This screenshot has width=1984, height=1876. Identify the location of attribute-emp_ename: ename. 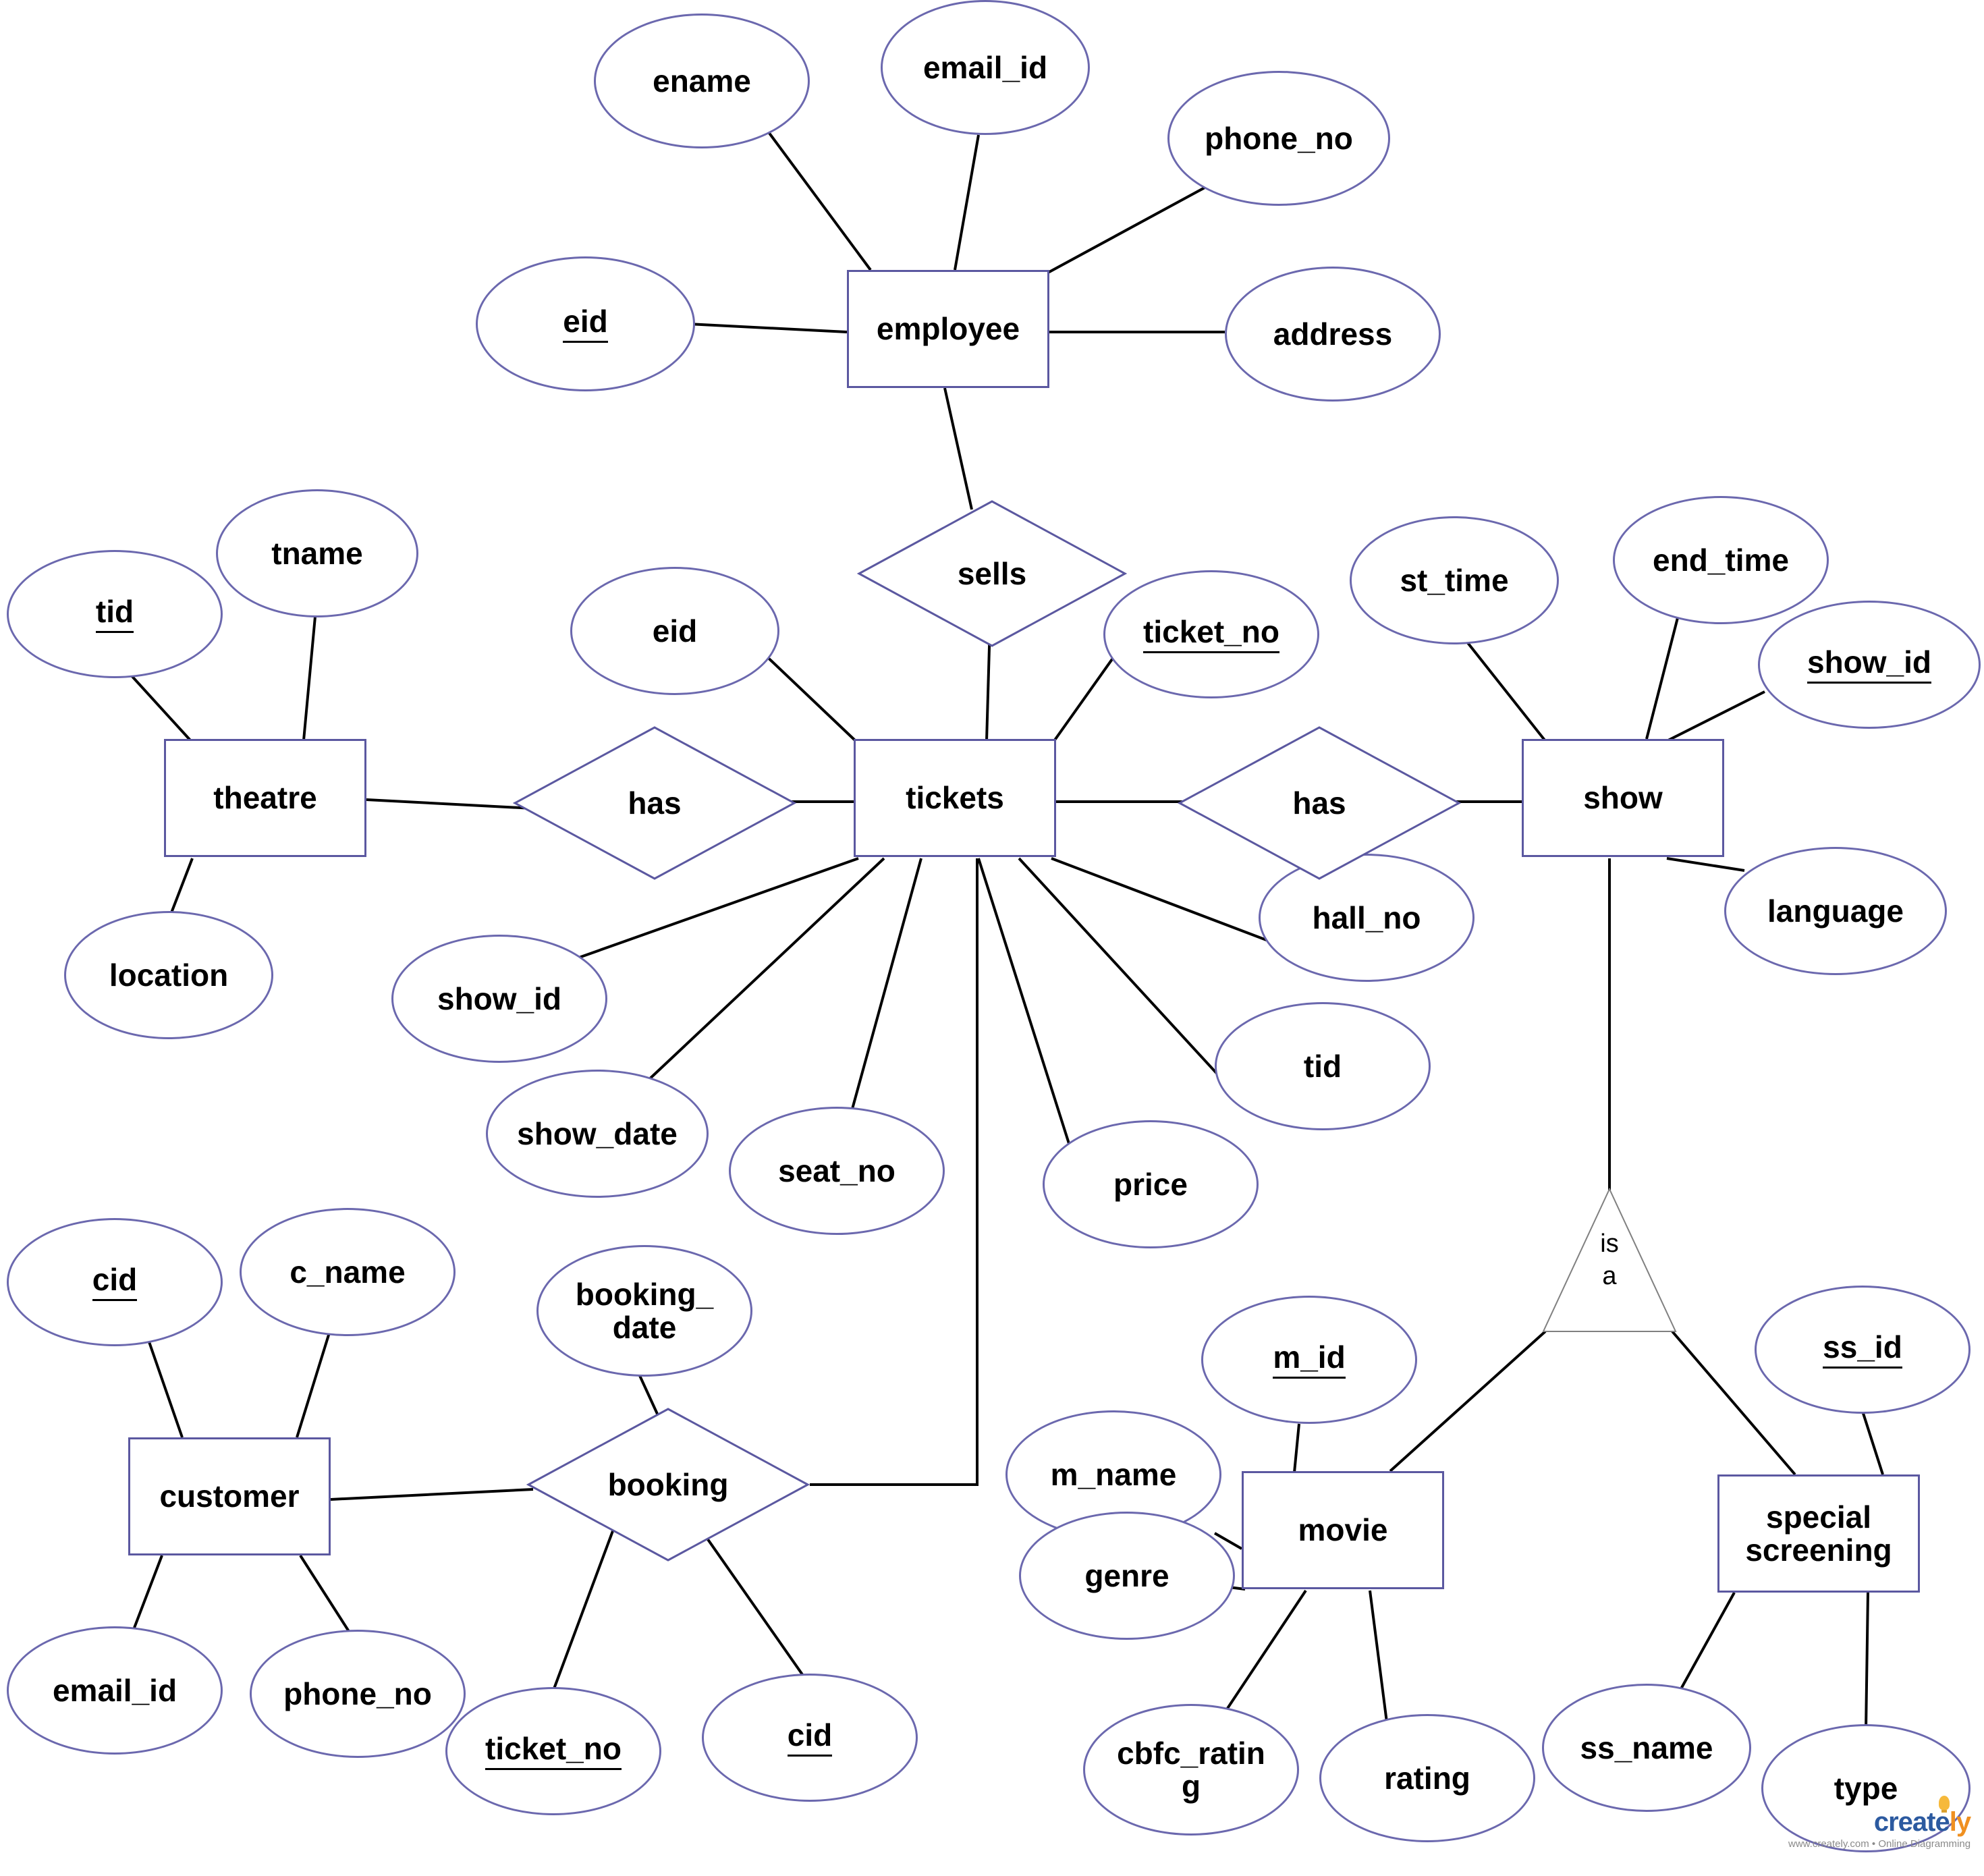
(702, 80).